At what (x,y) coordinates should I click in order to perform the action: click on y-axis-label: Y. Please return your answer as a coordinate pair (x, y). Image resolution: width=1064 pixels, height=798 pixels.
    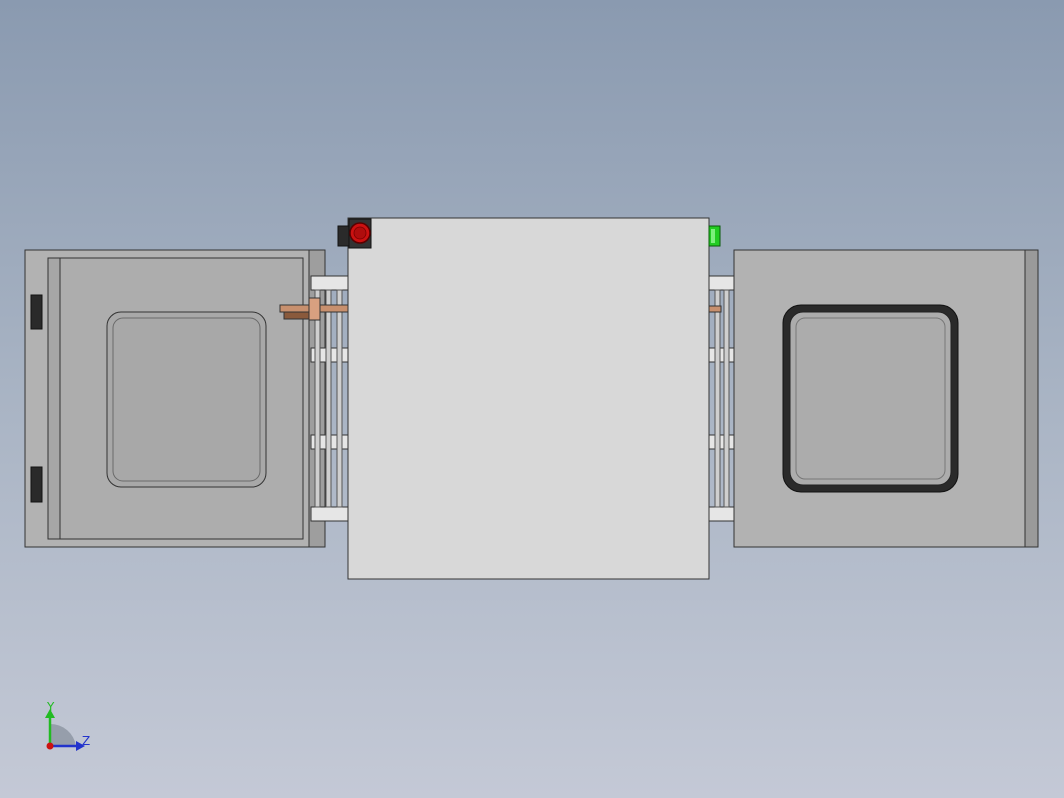
    Looking at the image, I should click on (50, 707).